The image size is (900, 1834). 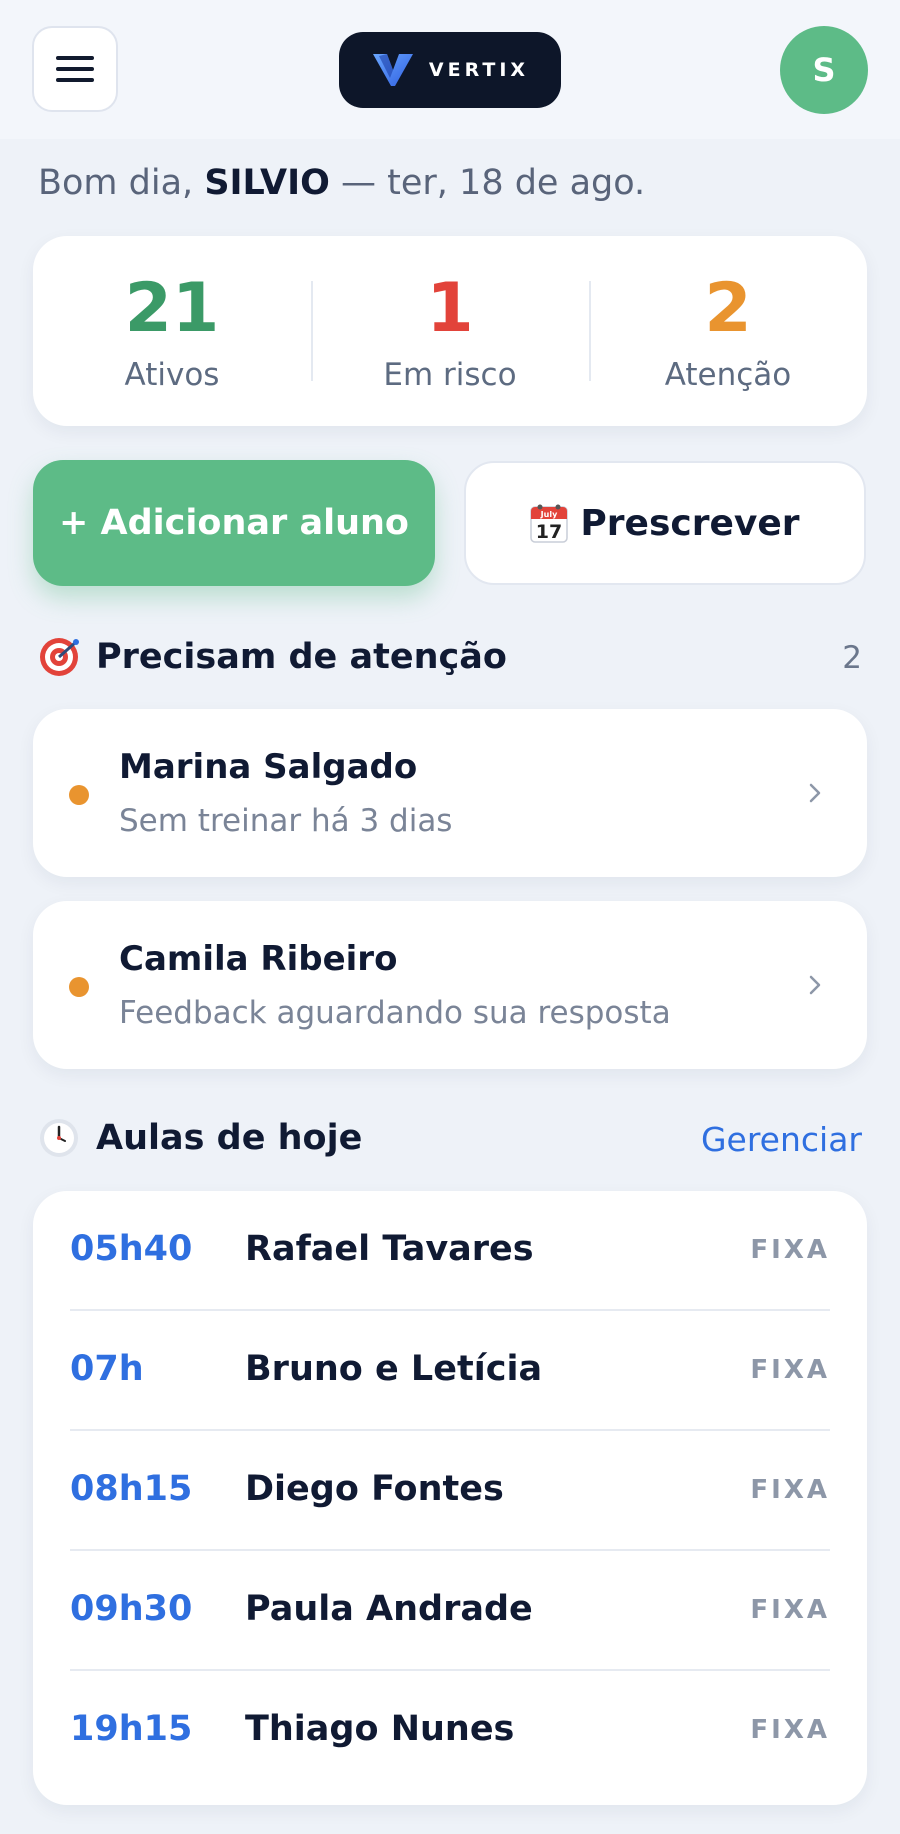 I want to click on greeting: Bom dia, SILVIO — ter, 18 de ago., so click(x=341, y=183).